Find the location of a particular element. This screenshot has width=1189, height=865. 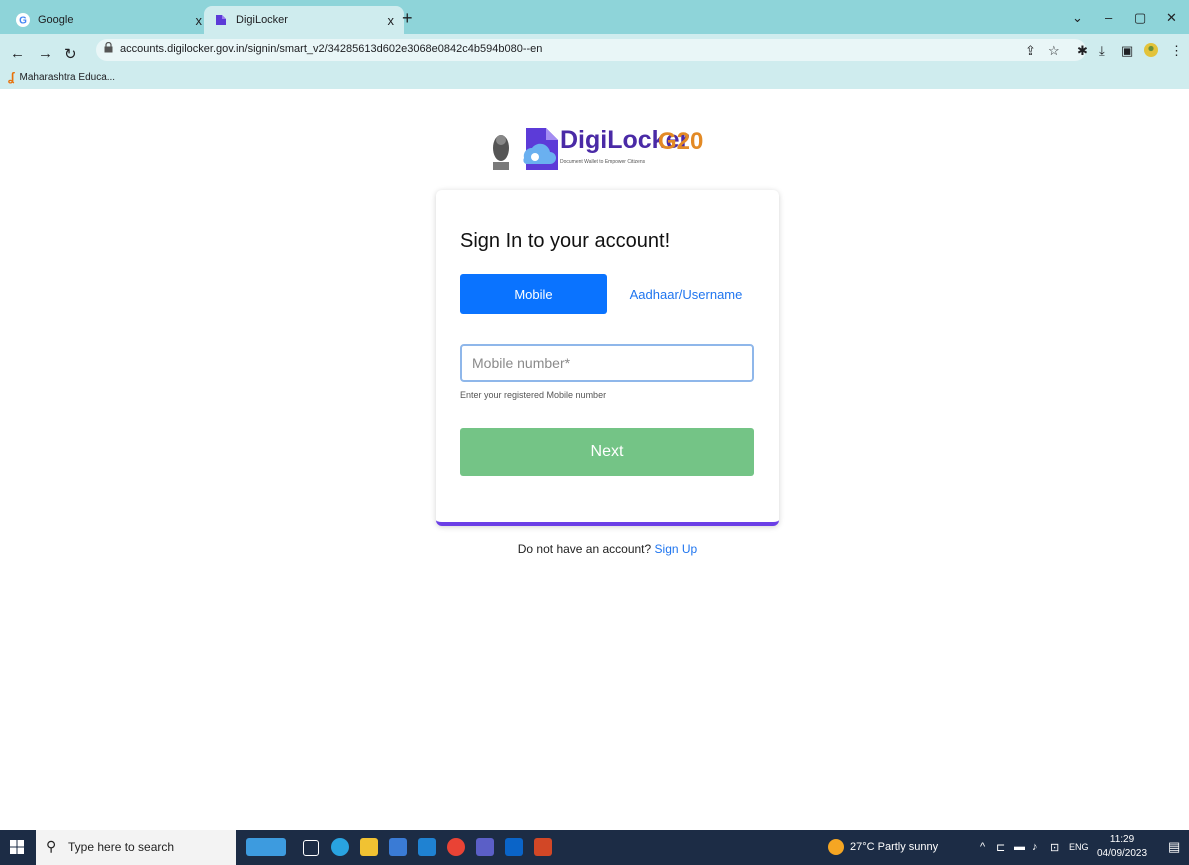

side-panel-icon: ▣ is located at coordinates (1127, 51).